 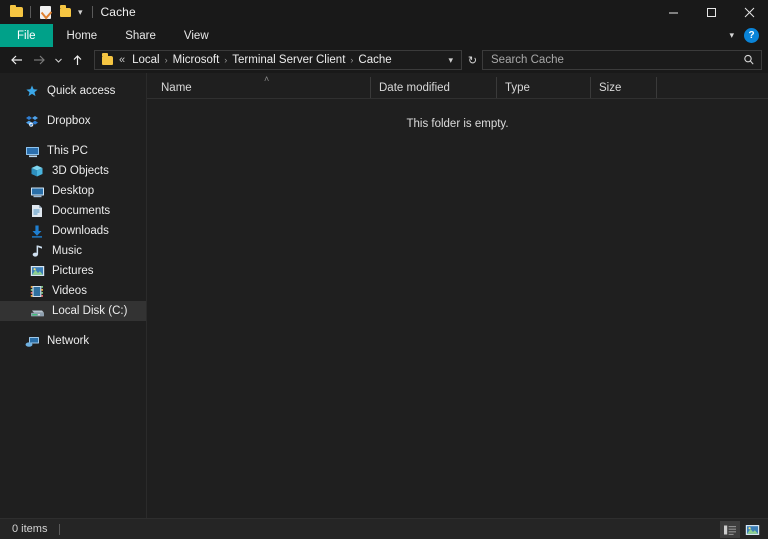 I want to click on sidebar-item-label: Desktop, so click(x=73, y=191).